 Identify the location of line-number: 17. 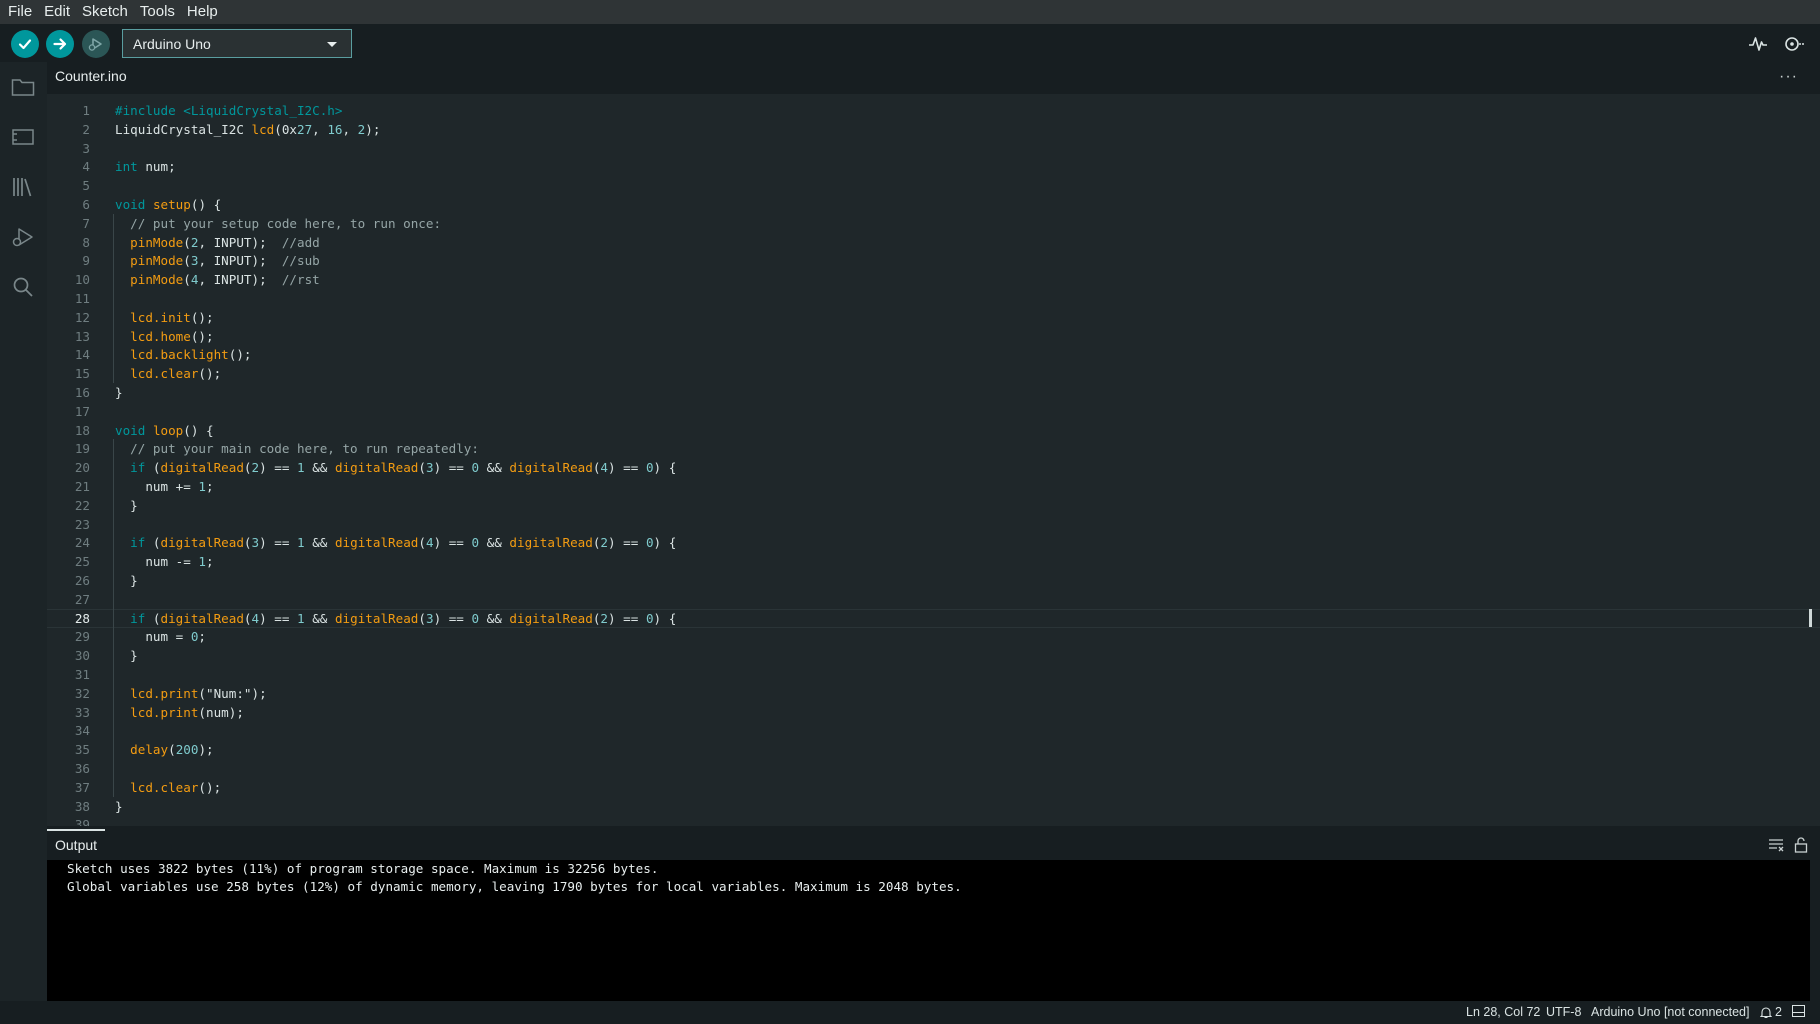
(82, 411).